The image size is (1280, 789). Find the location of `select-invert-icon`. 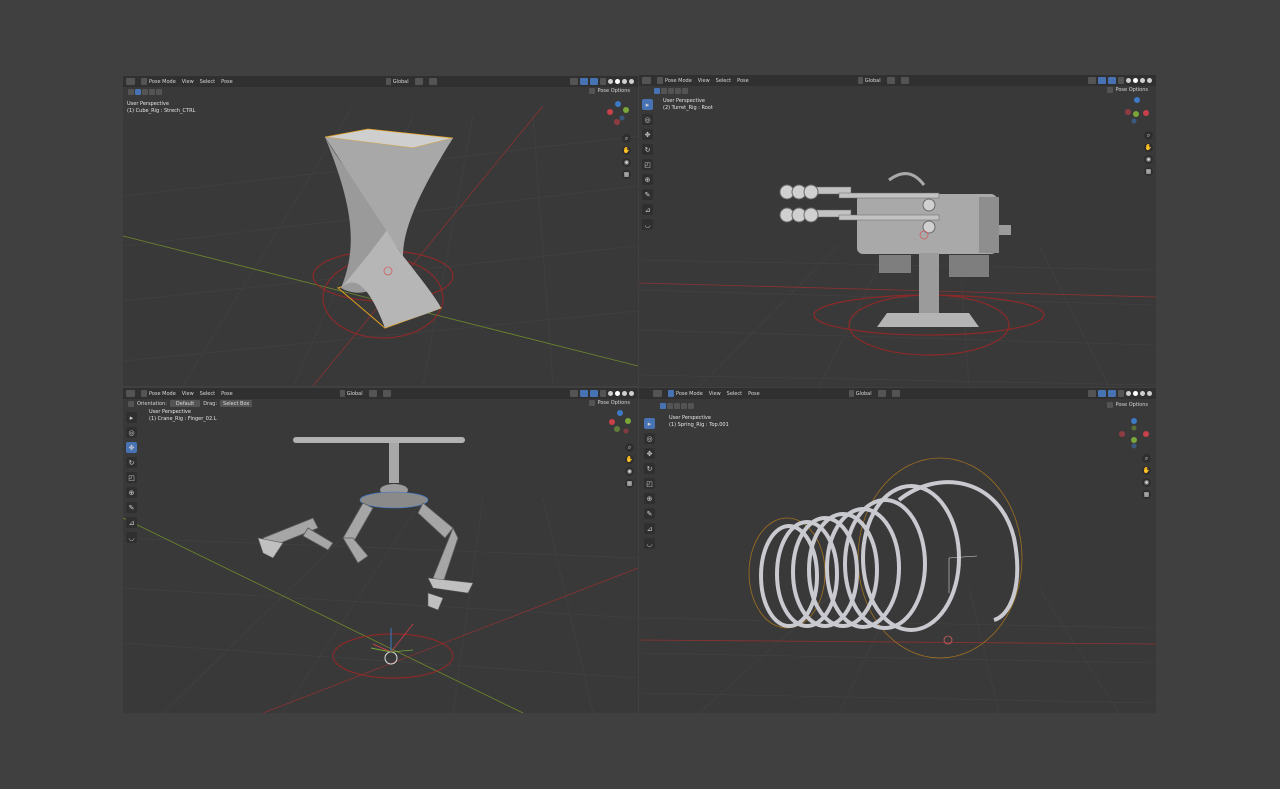

select-invert-icon is located at coordinates (159, 91).